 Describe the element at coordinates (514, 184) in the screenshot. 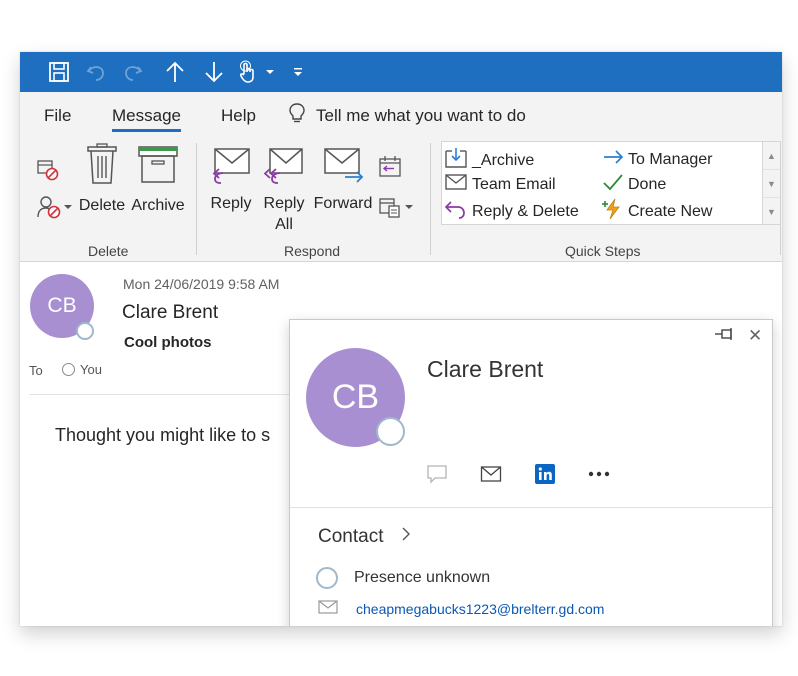

I see `quickstep-team-email-label: Team Email` at that location.